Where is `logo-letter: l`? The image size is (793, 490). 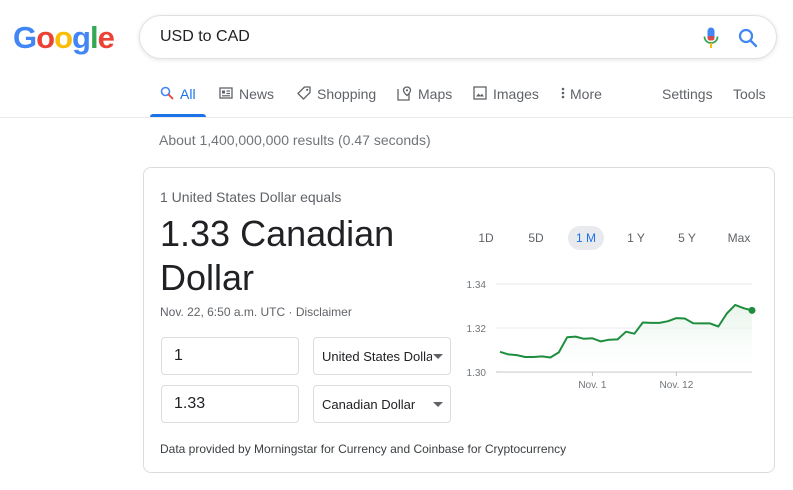
logo-letter: l is located at coordinates (94, 37).